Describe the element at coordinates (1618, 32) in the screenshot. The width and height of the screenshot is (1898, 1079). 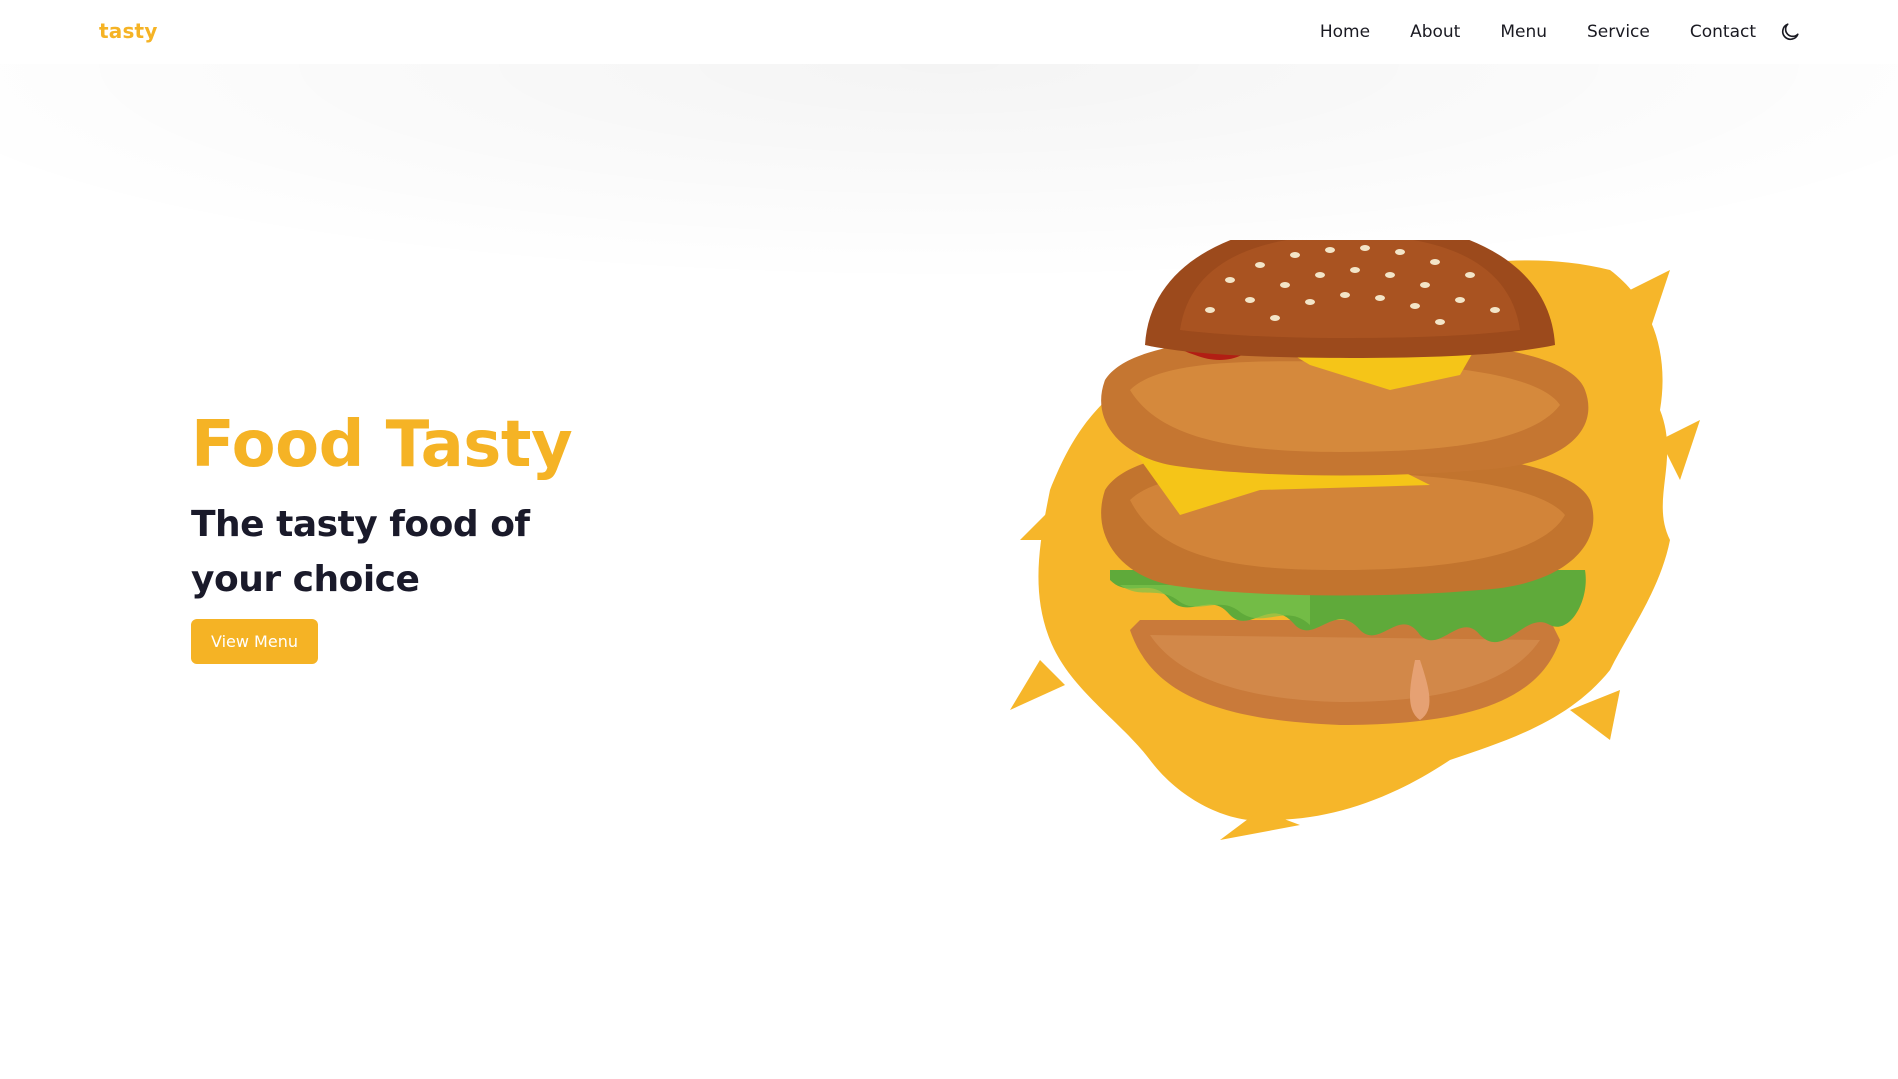
I see `nav-item-service: Service` at that location.